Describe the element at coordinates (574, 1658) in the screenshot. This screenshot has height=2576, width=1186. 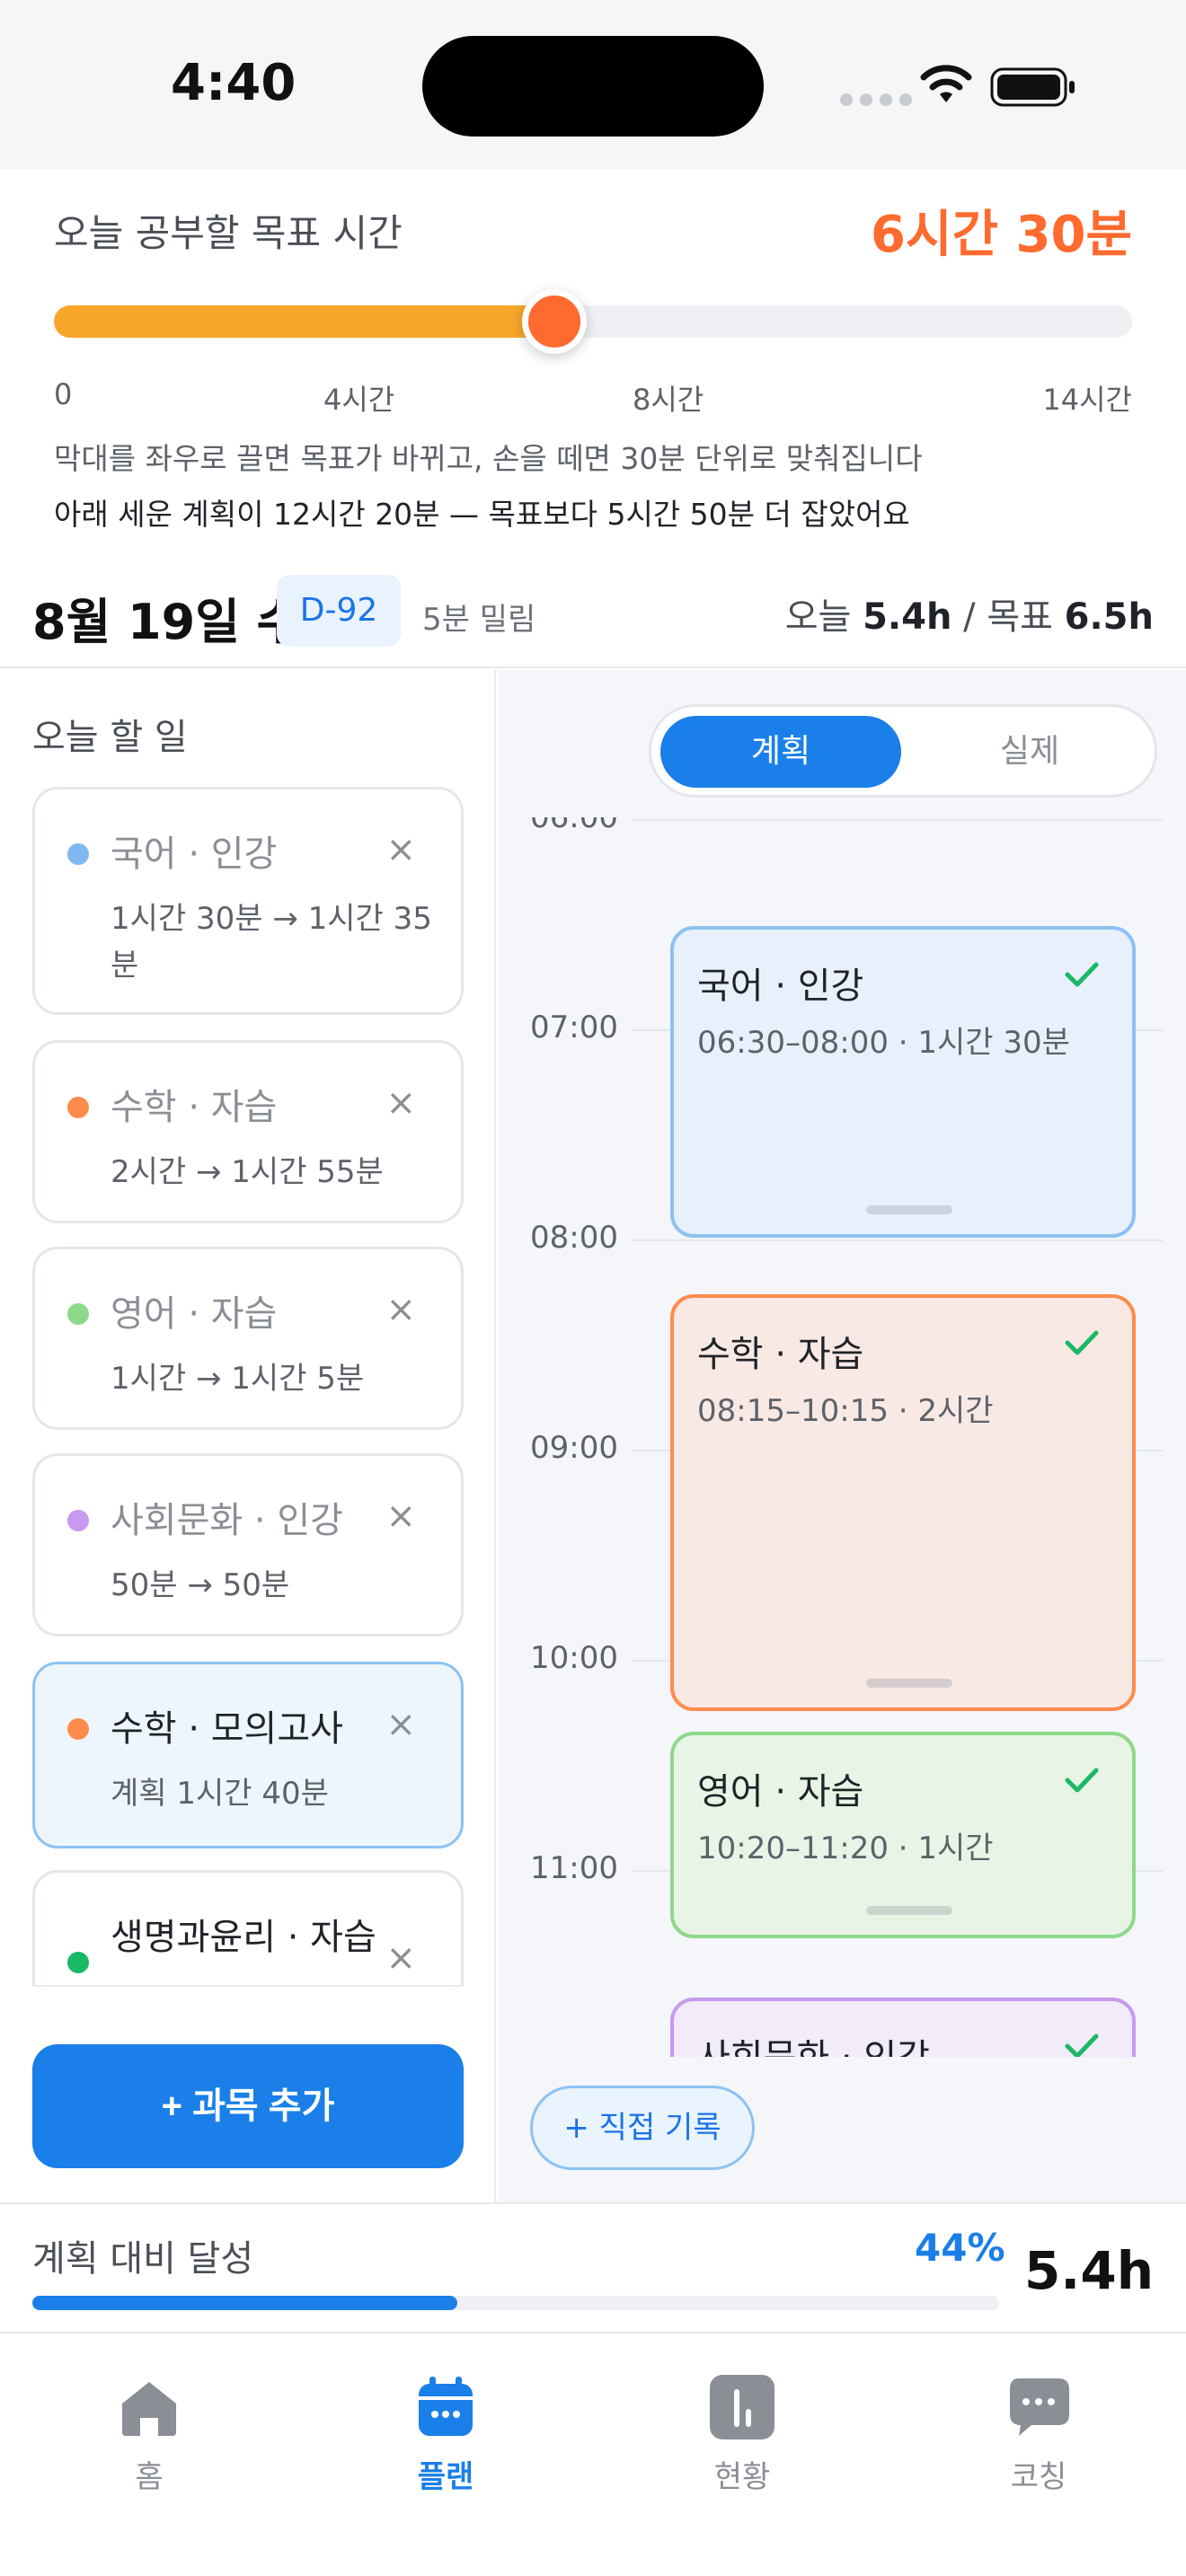
I see `hour-label: 10:00` at that location.